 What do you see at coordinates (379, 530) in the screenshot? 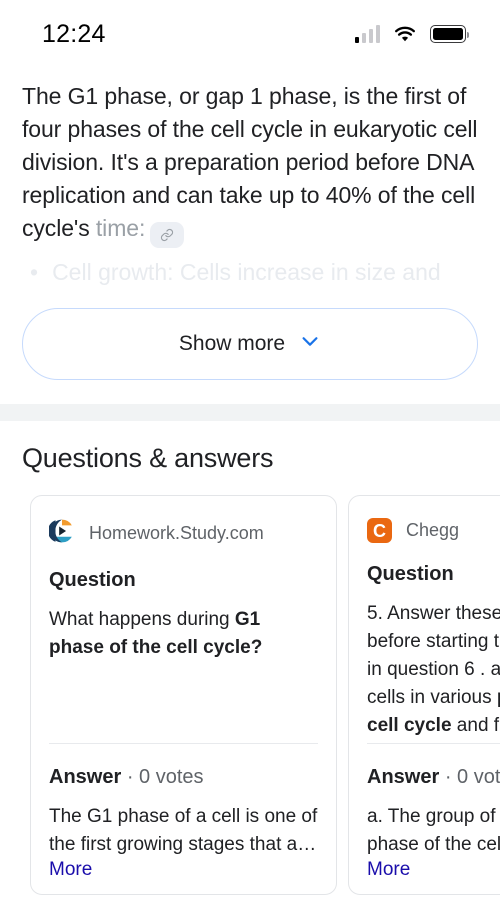
I see `chegg-logo-icon: C` at bounding box center [379, 530].